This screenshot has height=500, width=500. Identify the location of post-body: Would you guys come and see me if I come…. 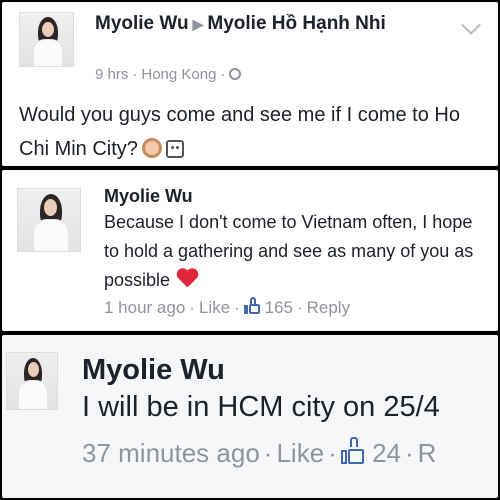
(254, 132).